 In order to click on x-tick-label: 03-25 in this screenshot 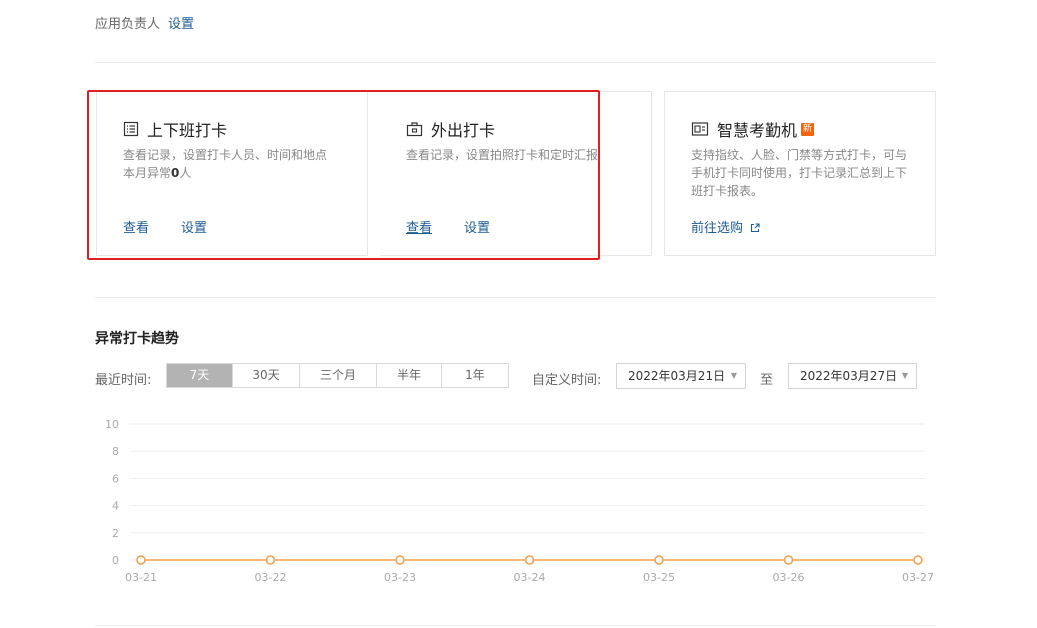, I will do `click(659, 577)`.